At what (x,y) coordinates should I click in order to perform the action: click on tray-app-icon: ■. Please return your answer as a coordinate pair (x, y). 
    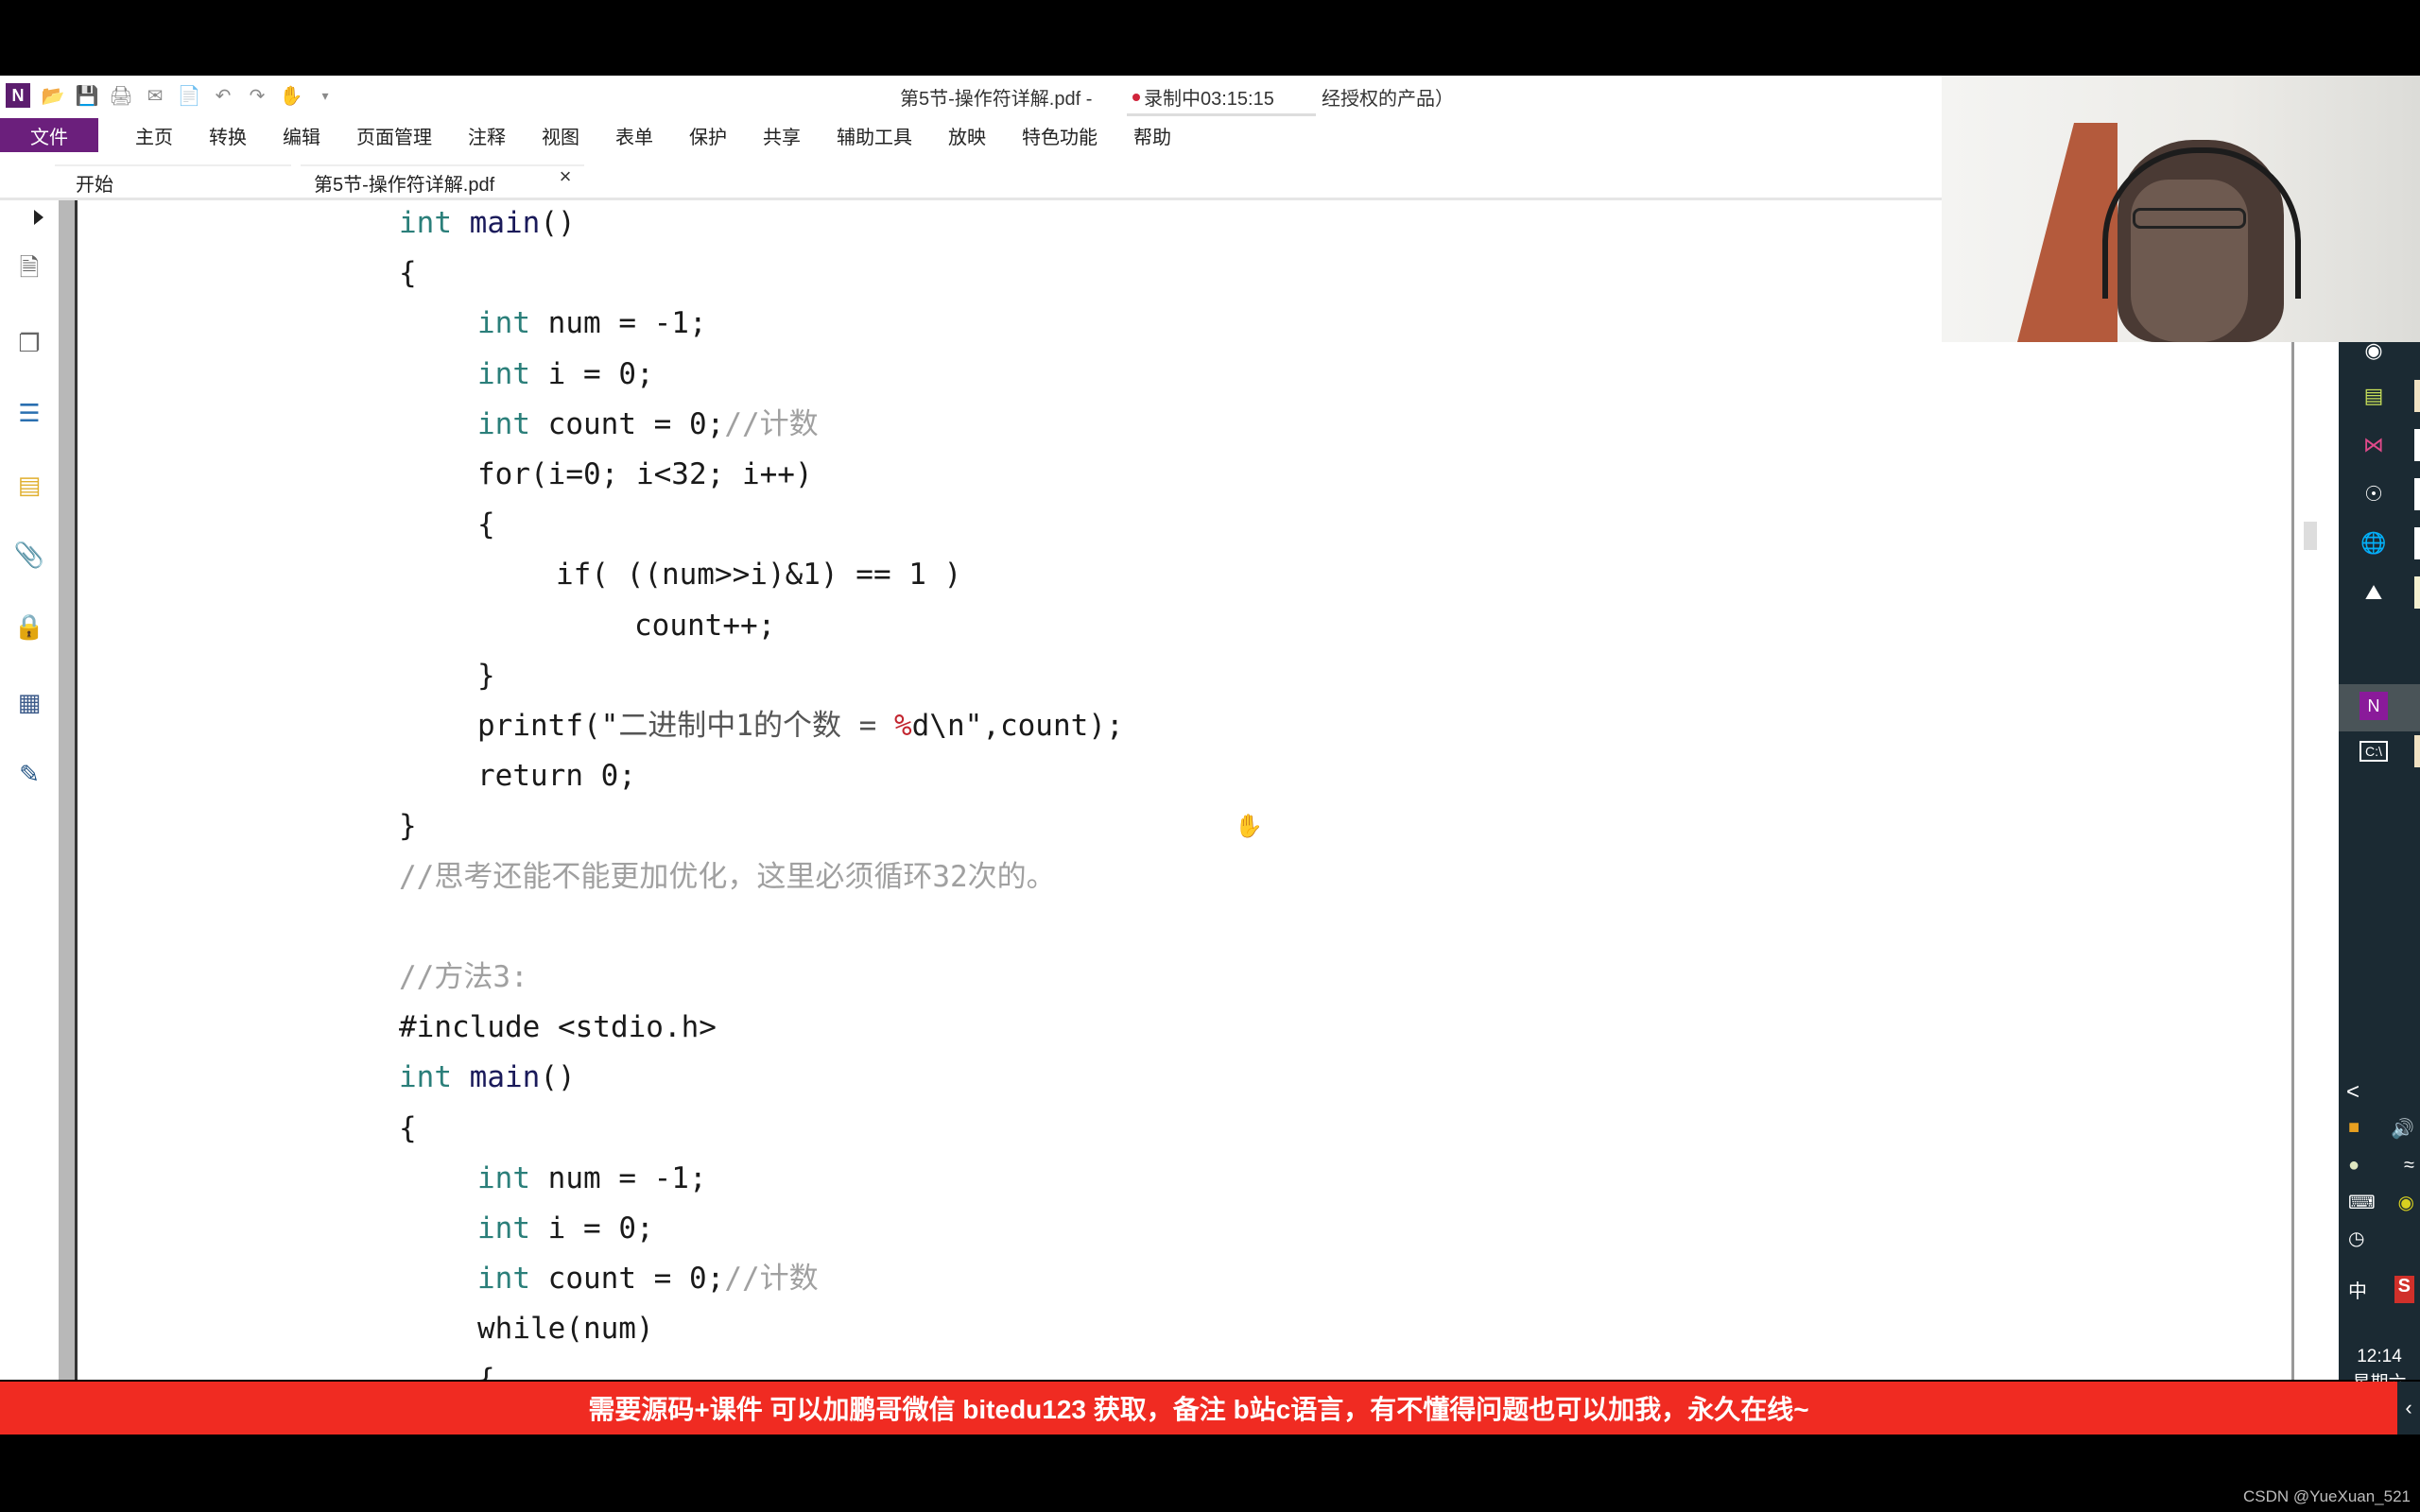
    Looking at the image, I should click on (2354, 1129).